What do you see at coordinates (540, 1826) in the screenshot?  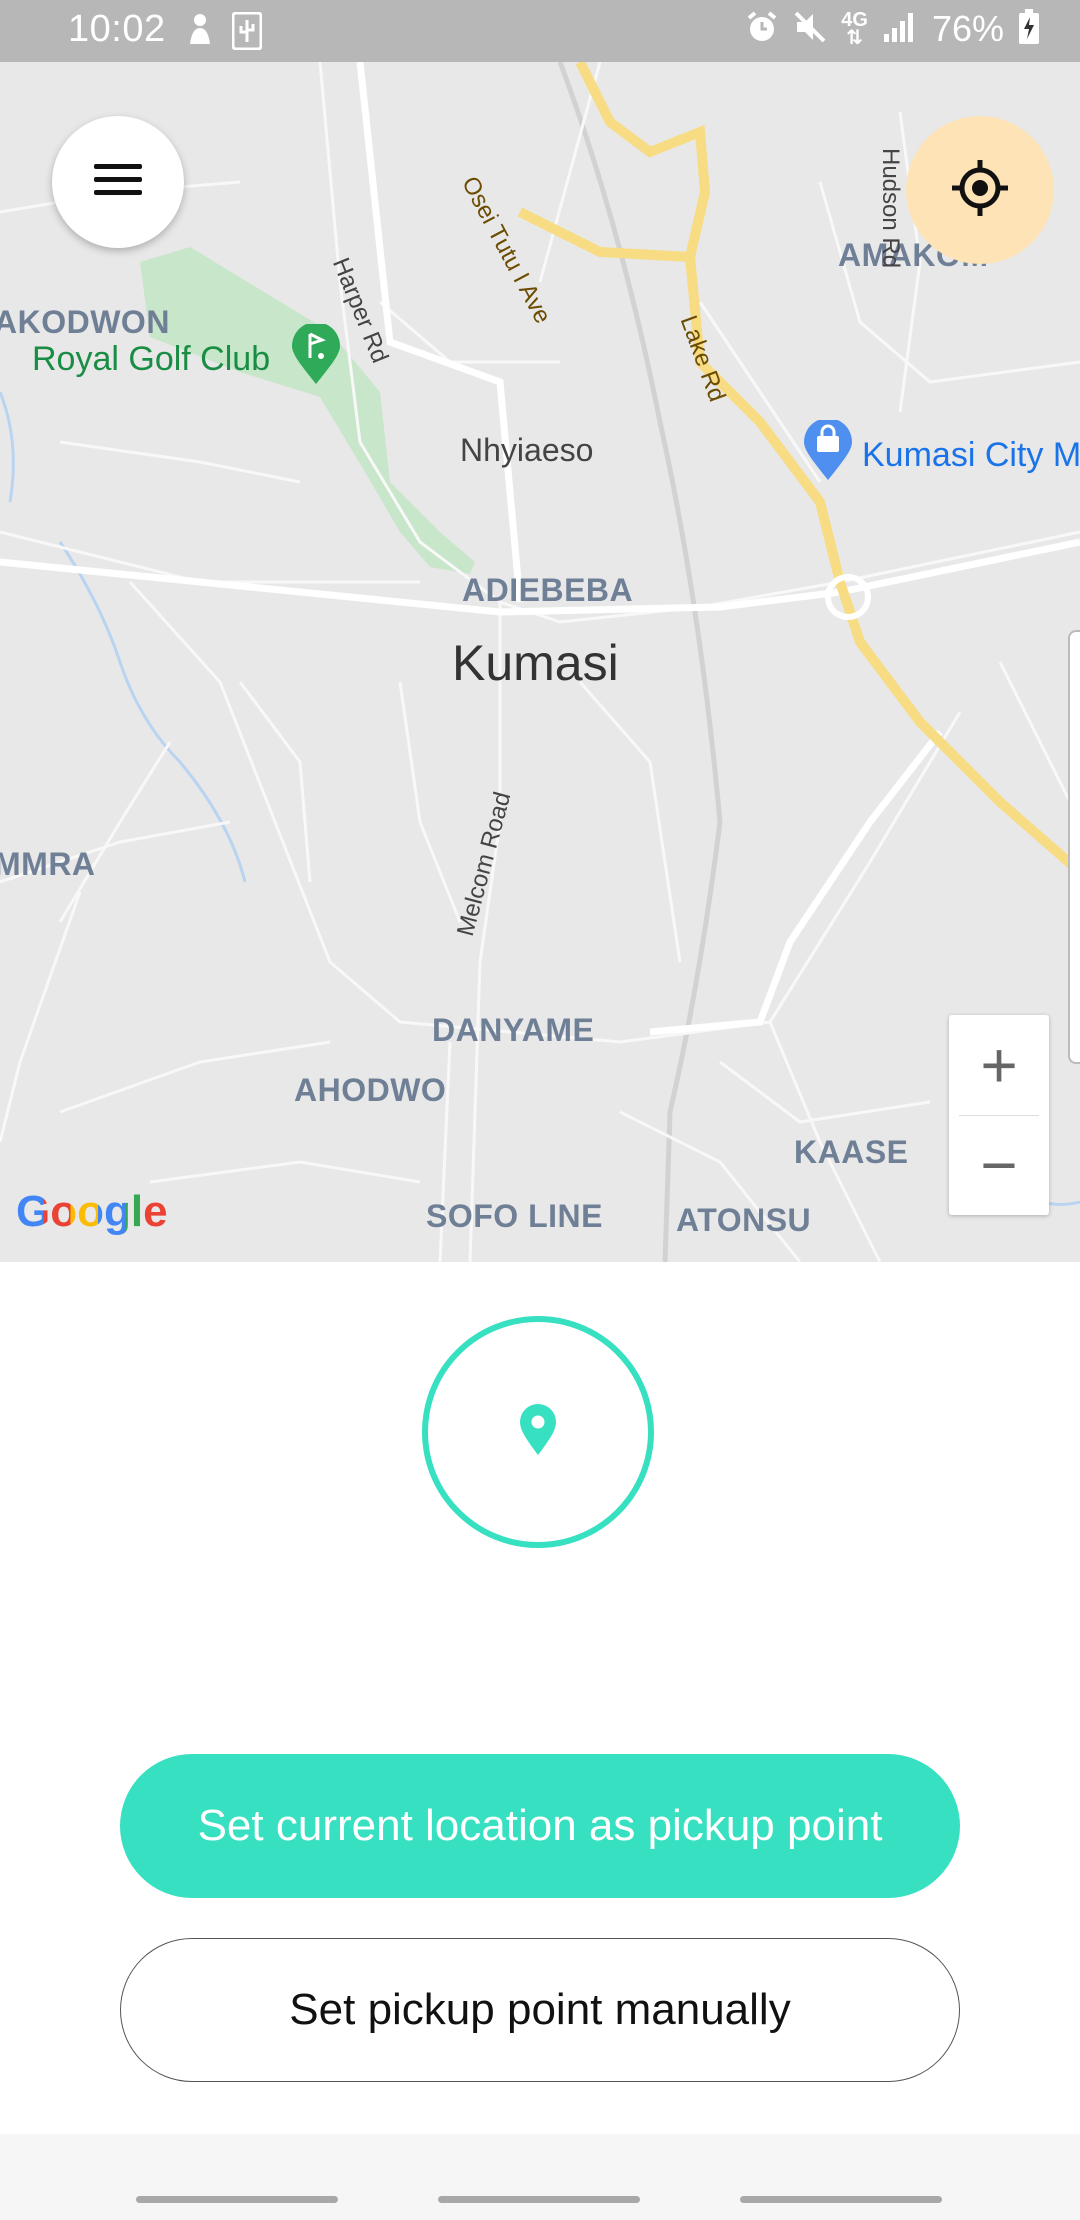 I see `set-current-location-button: Set current location as pickup point` at bounding box center [540, 1826].